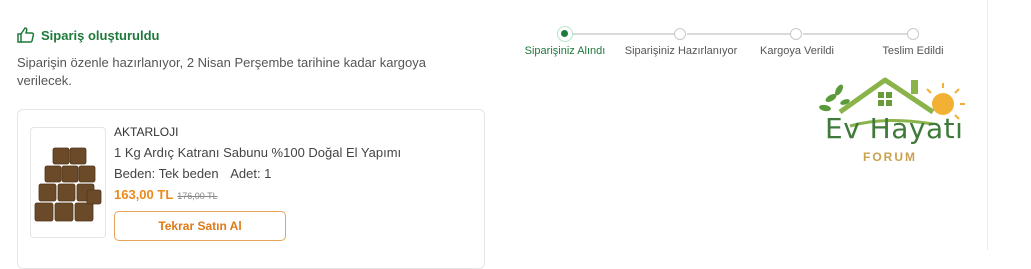 The width and height of the screenshot is (1031, 269). I want to click on product-old-price: 176,00 TL, so click(197, 196).